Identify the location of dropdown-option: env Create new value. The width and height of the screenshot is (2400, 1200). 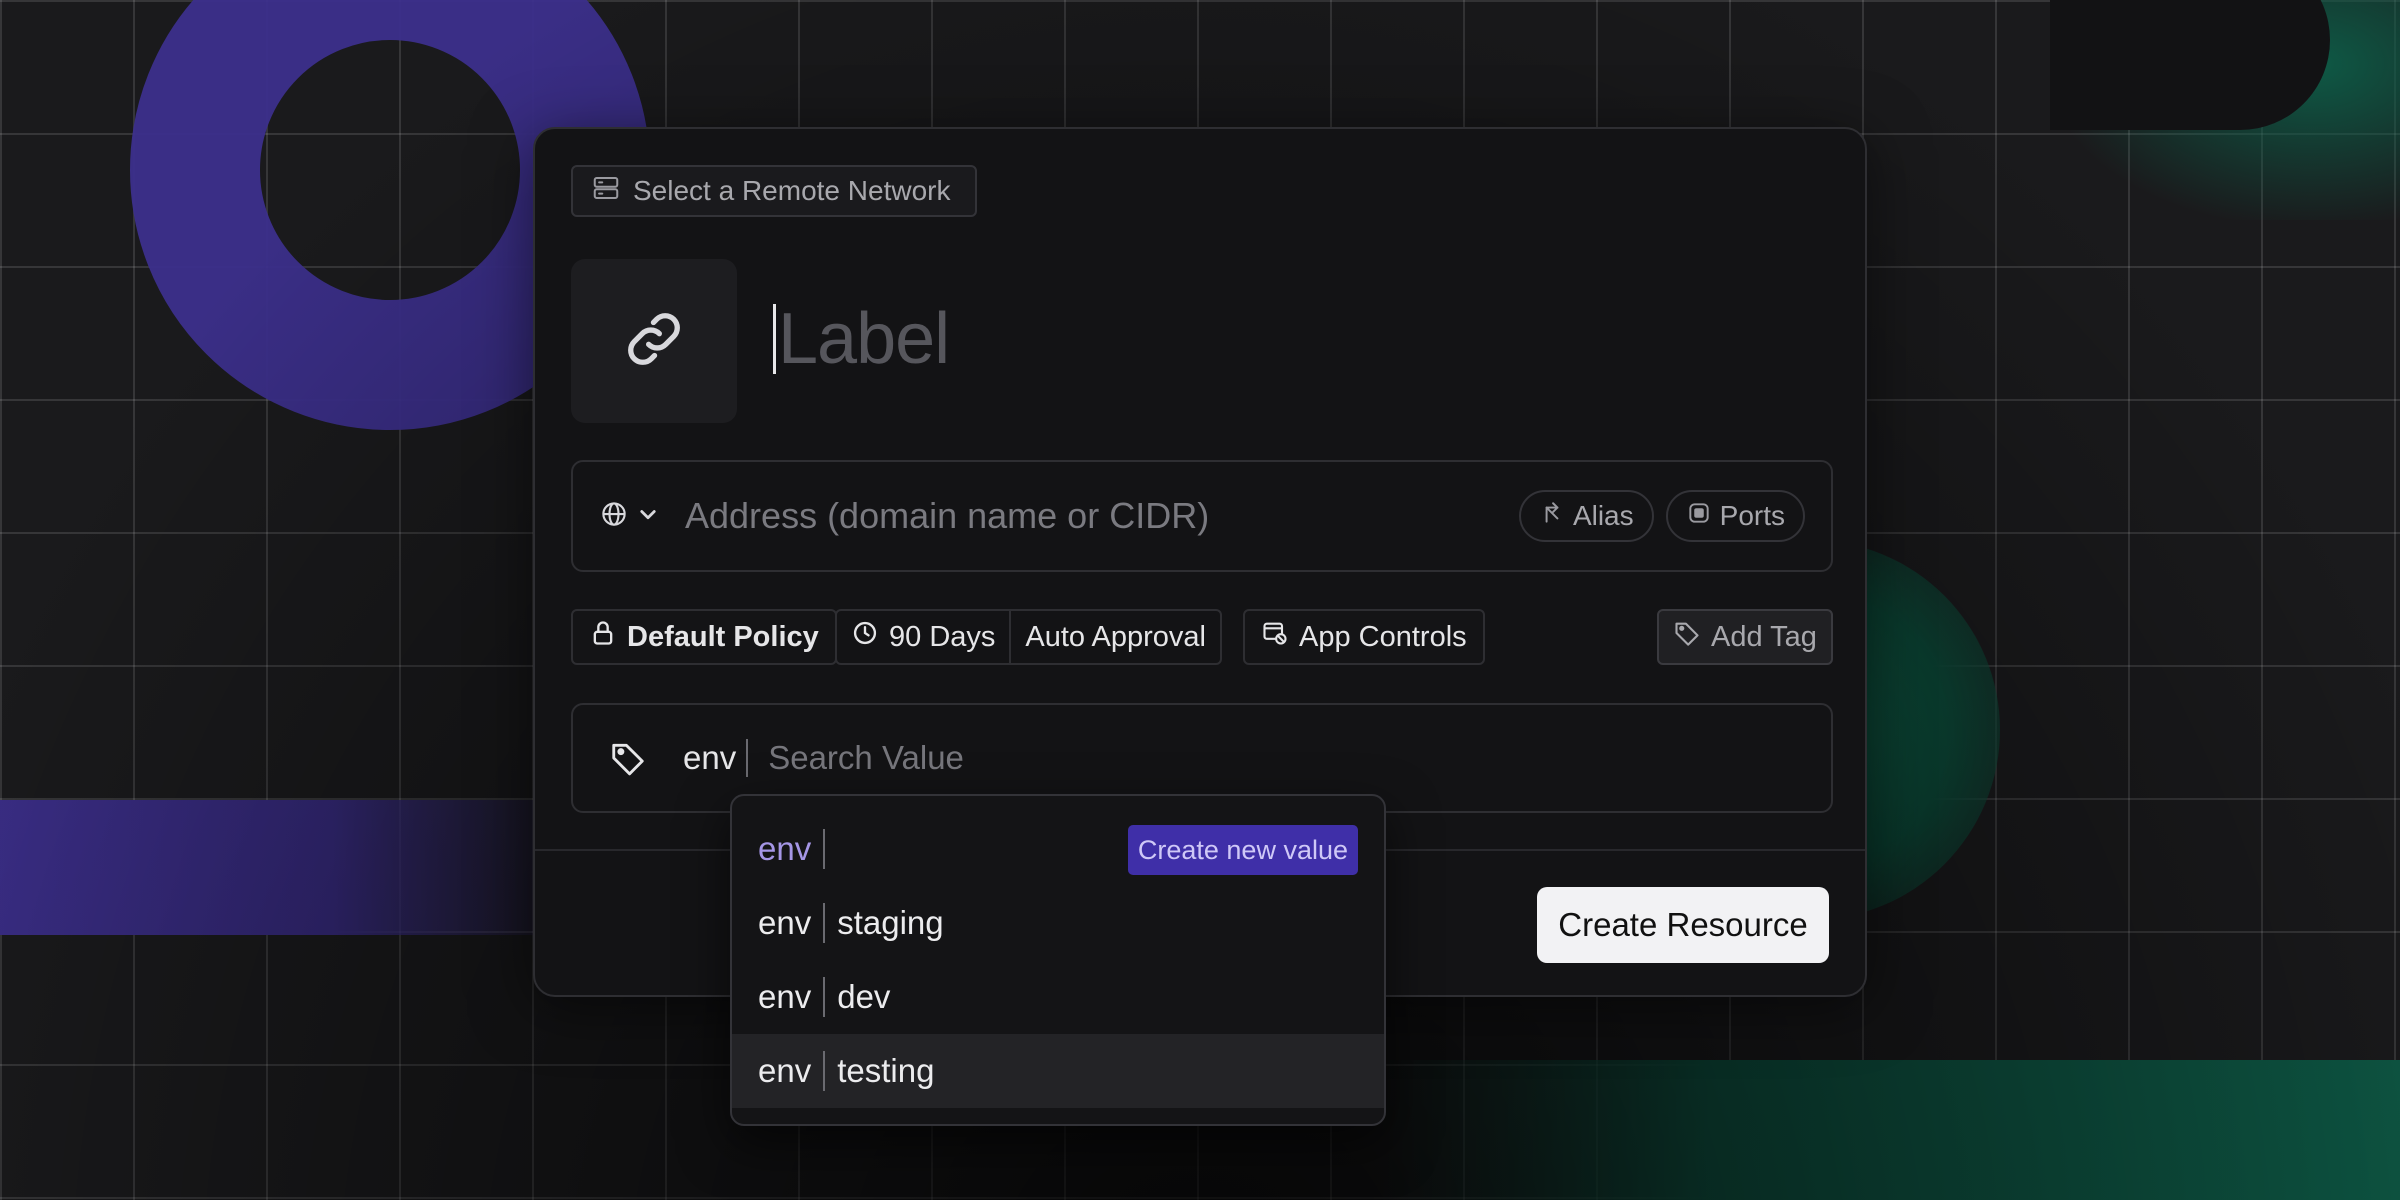
(1058, 849).